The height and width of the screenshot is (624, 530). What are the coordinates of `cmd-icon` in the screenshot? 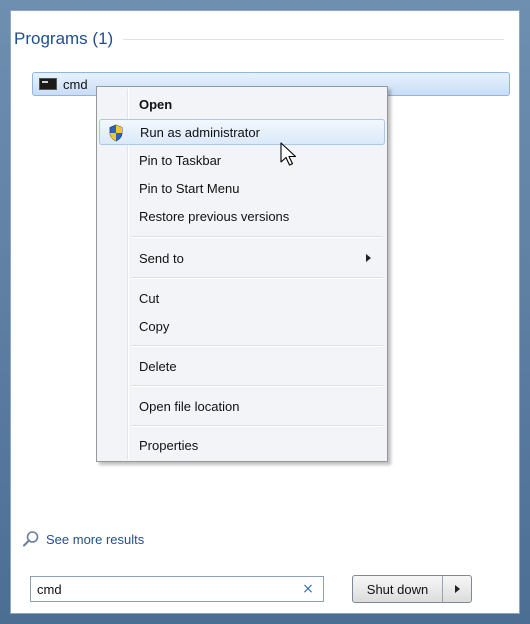 It's located at (48, 84).